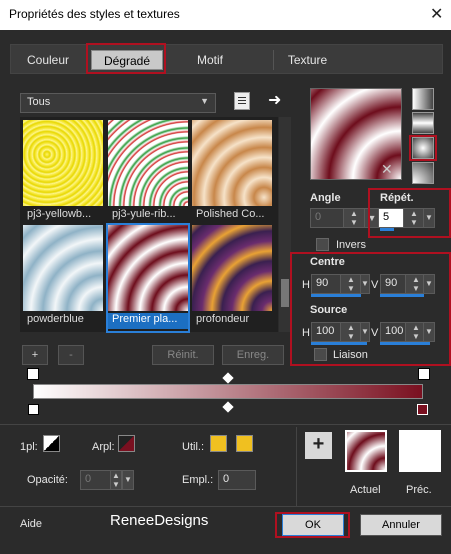 The height and width of the screenshot is (554, 451). I want to click on window-title: Propriétés des styles et textures, so click(94, 14).